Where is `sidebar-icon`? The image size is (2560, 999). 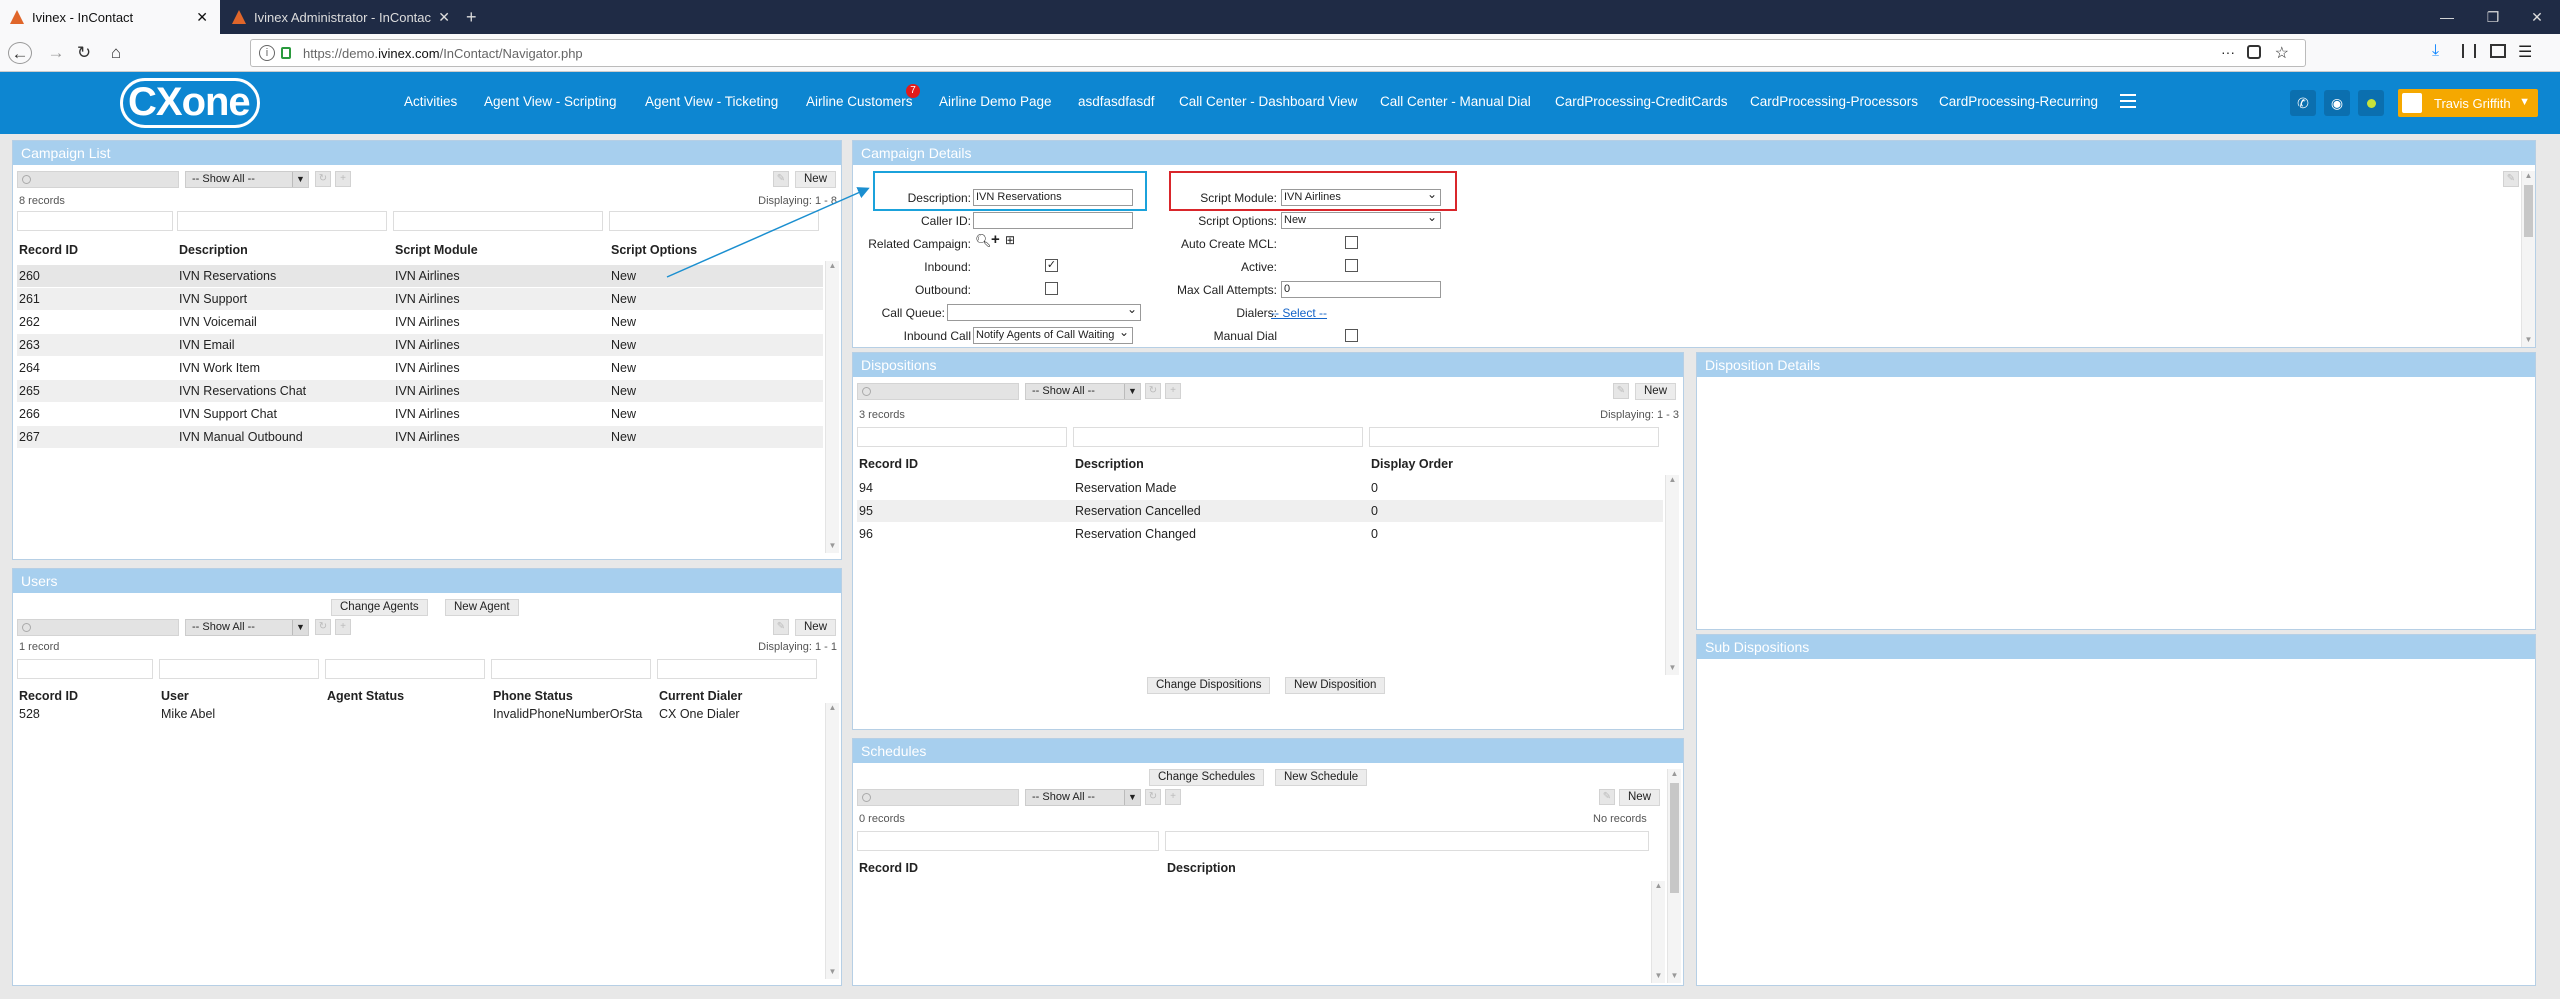 sidebar-icon is located at coordinates (2498, 51).